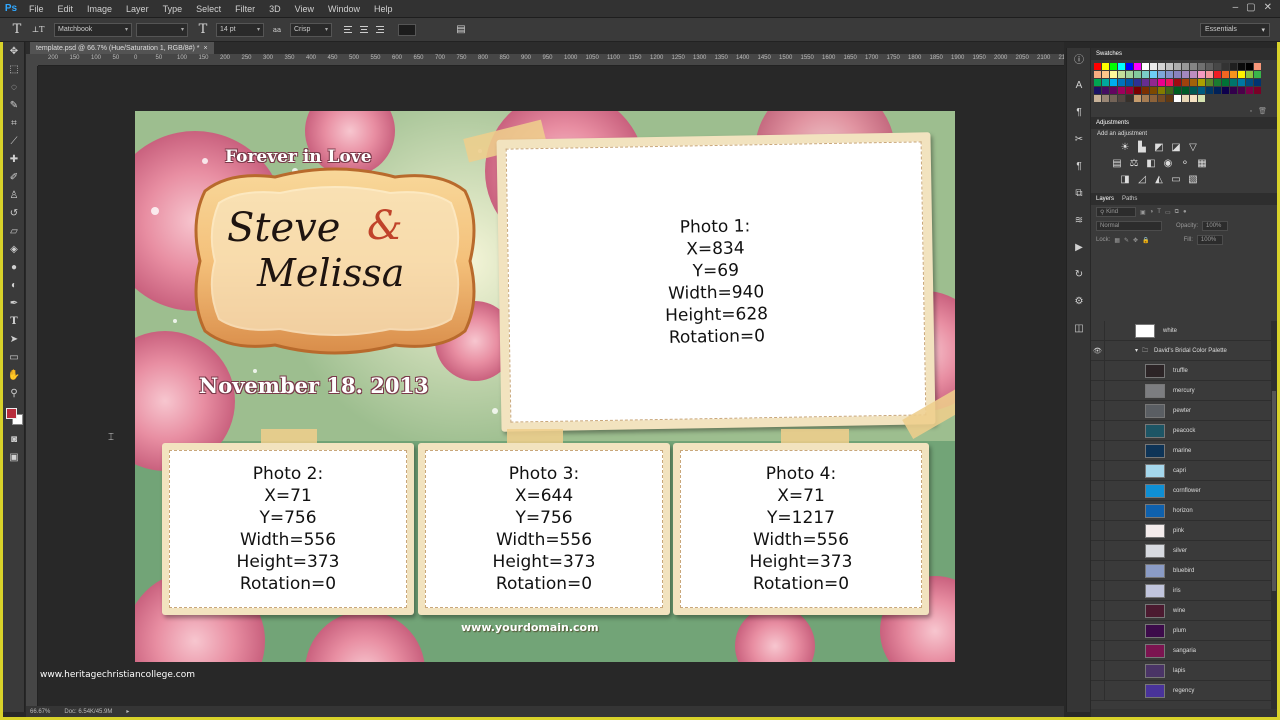 This screenshot has height=720, width=1280. What do you see at coordinates (1184, 510) in the screenshot?
I see `layer-row: horizon` at bounding box center [1184, 510].